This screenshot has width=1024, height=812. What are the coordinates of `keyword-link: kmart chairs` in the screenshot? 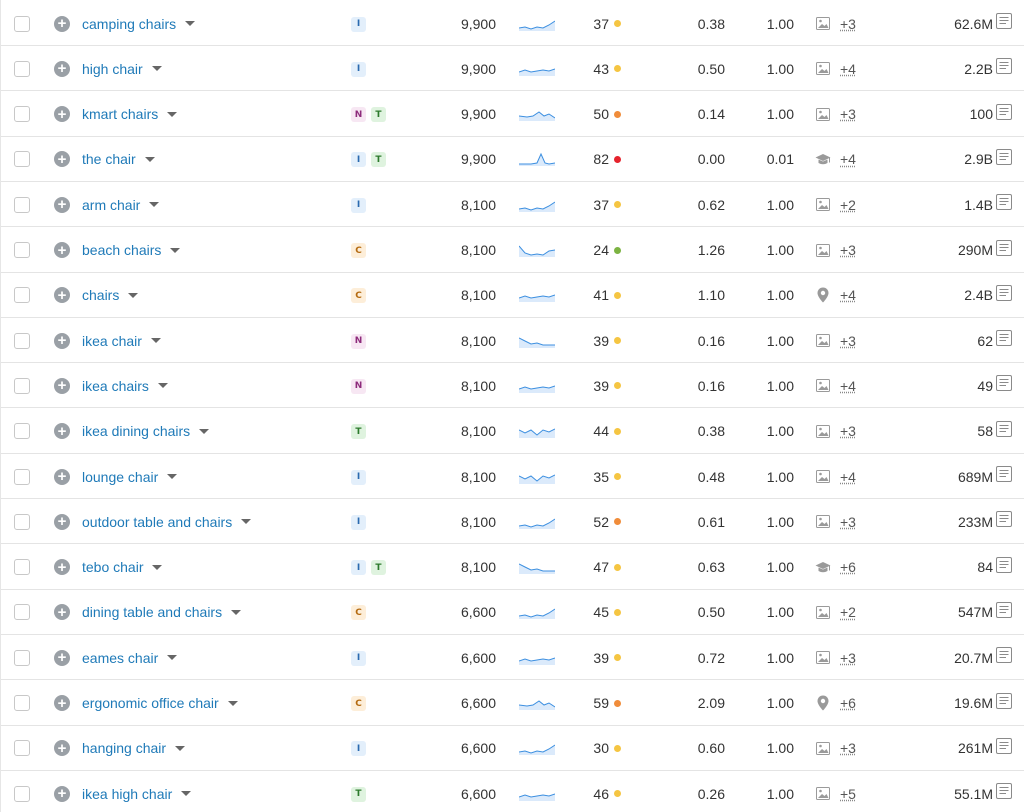 It's located at (120, 114).